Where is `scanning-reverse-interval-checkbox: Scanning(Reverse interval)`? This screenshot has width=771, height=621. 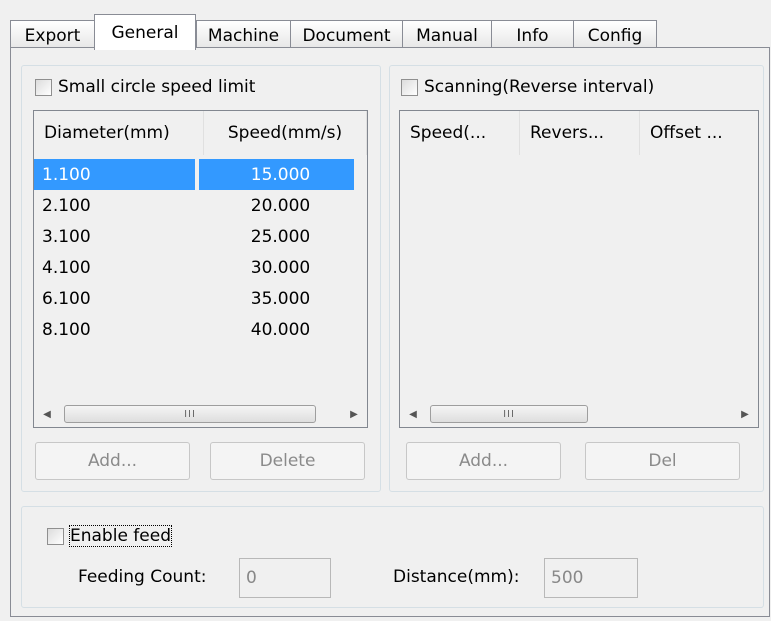
scanning-reverse-interval-checkbox: Scanning(Reverse interval) is located at coordinates (527, 87).